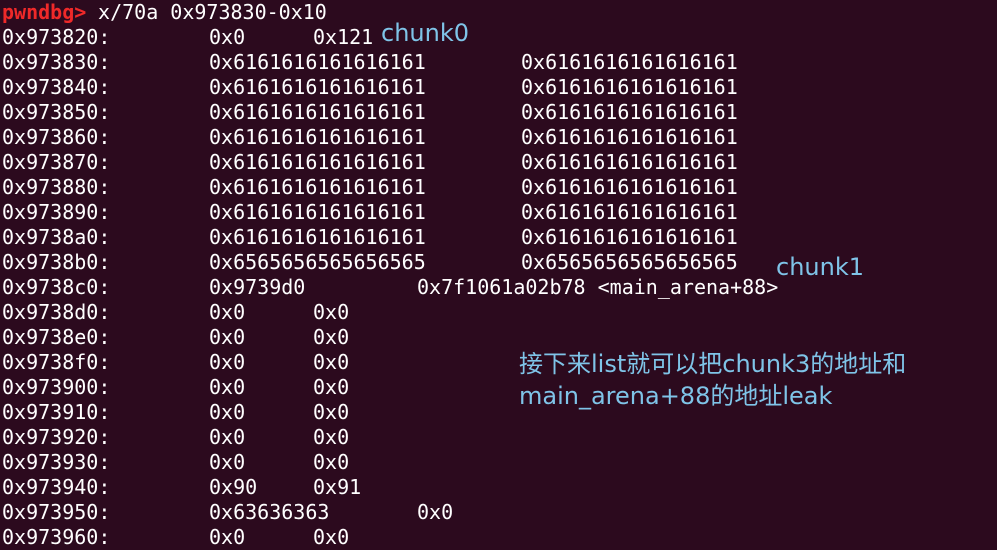  I want to click on memory-address: 0x973820:, so click(56, 37).